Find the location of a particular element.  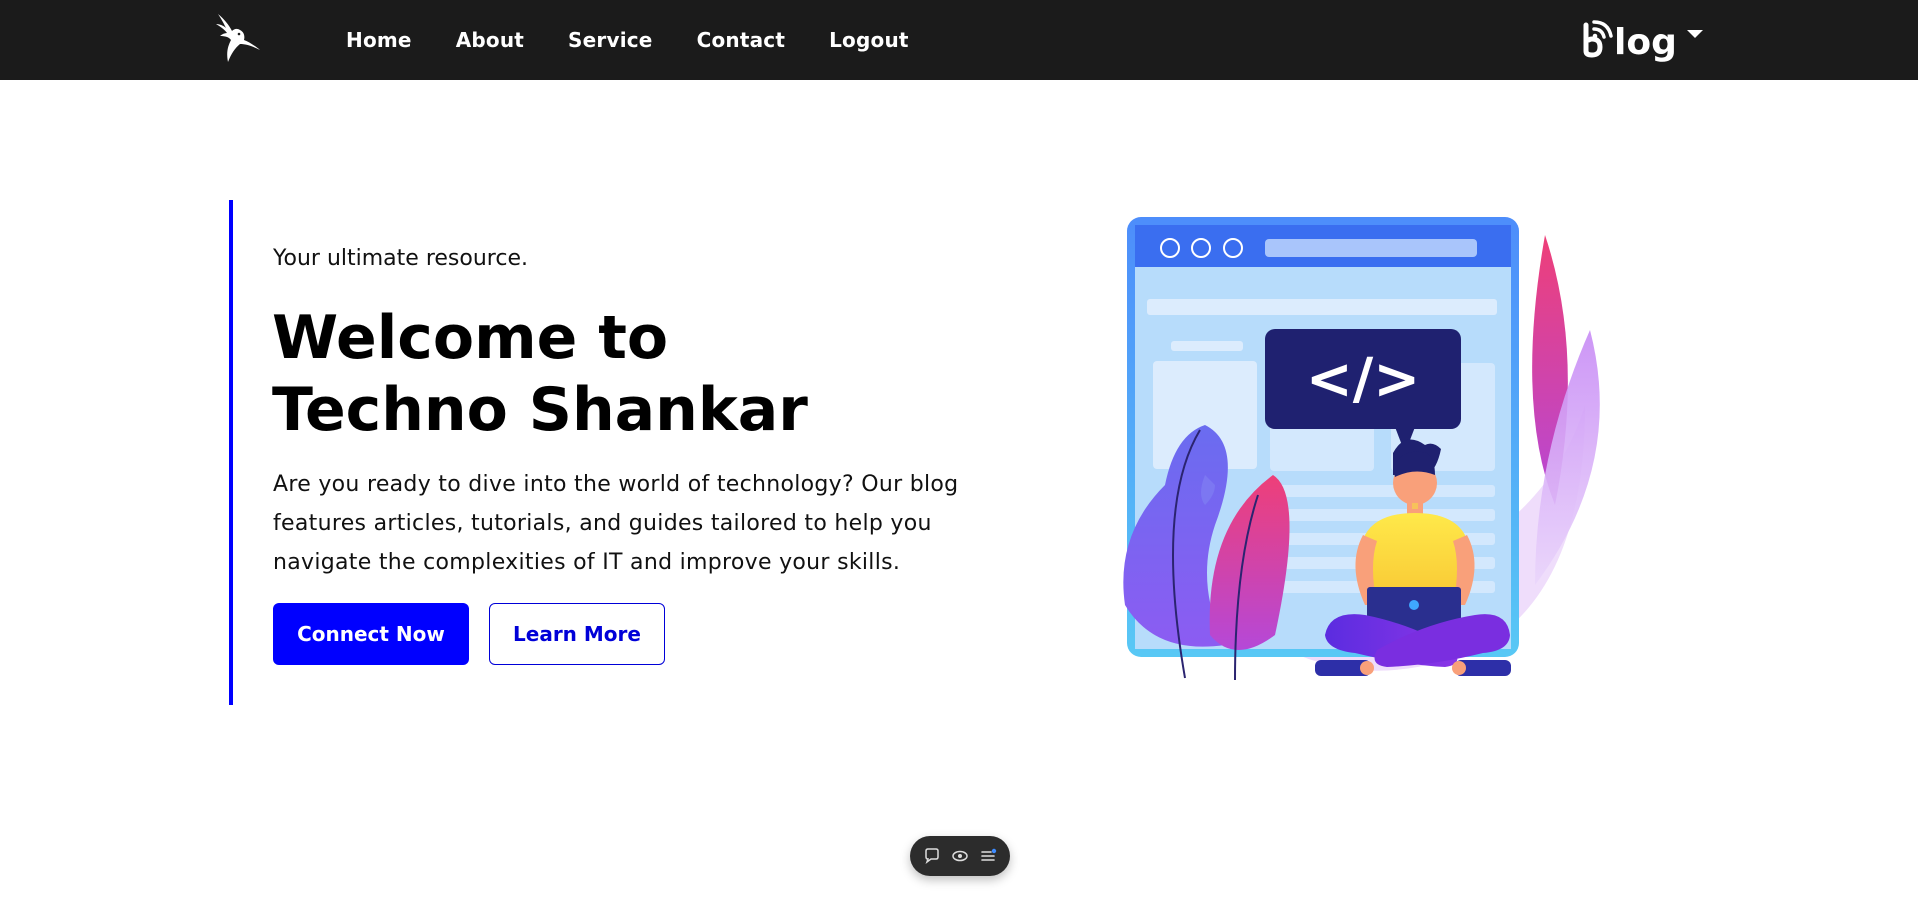

hero-accent-bar is located at coordinates (231, 452).